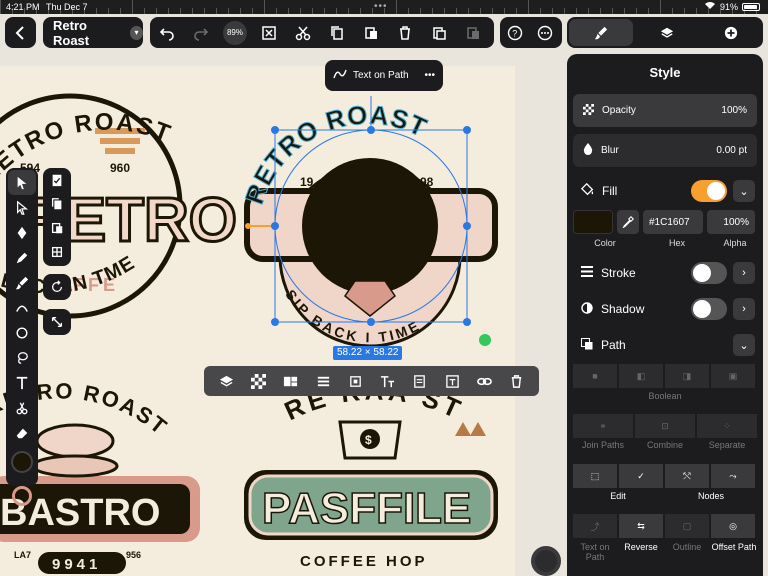 This screenshot has height=576, width=768. What do you see at coordinates (665, 426) in the screenshot?
I see `combine-button: ⊡` at bounding box center [665, 426].